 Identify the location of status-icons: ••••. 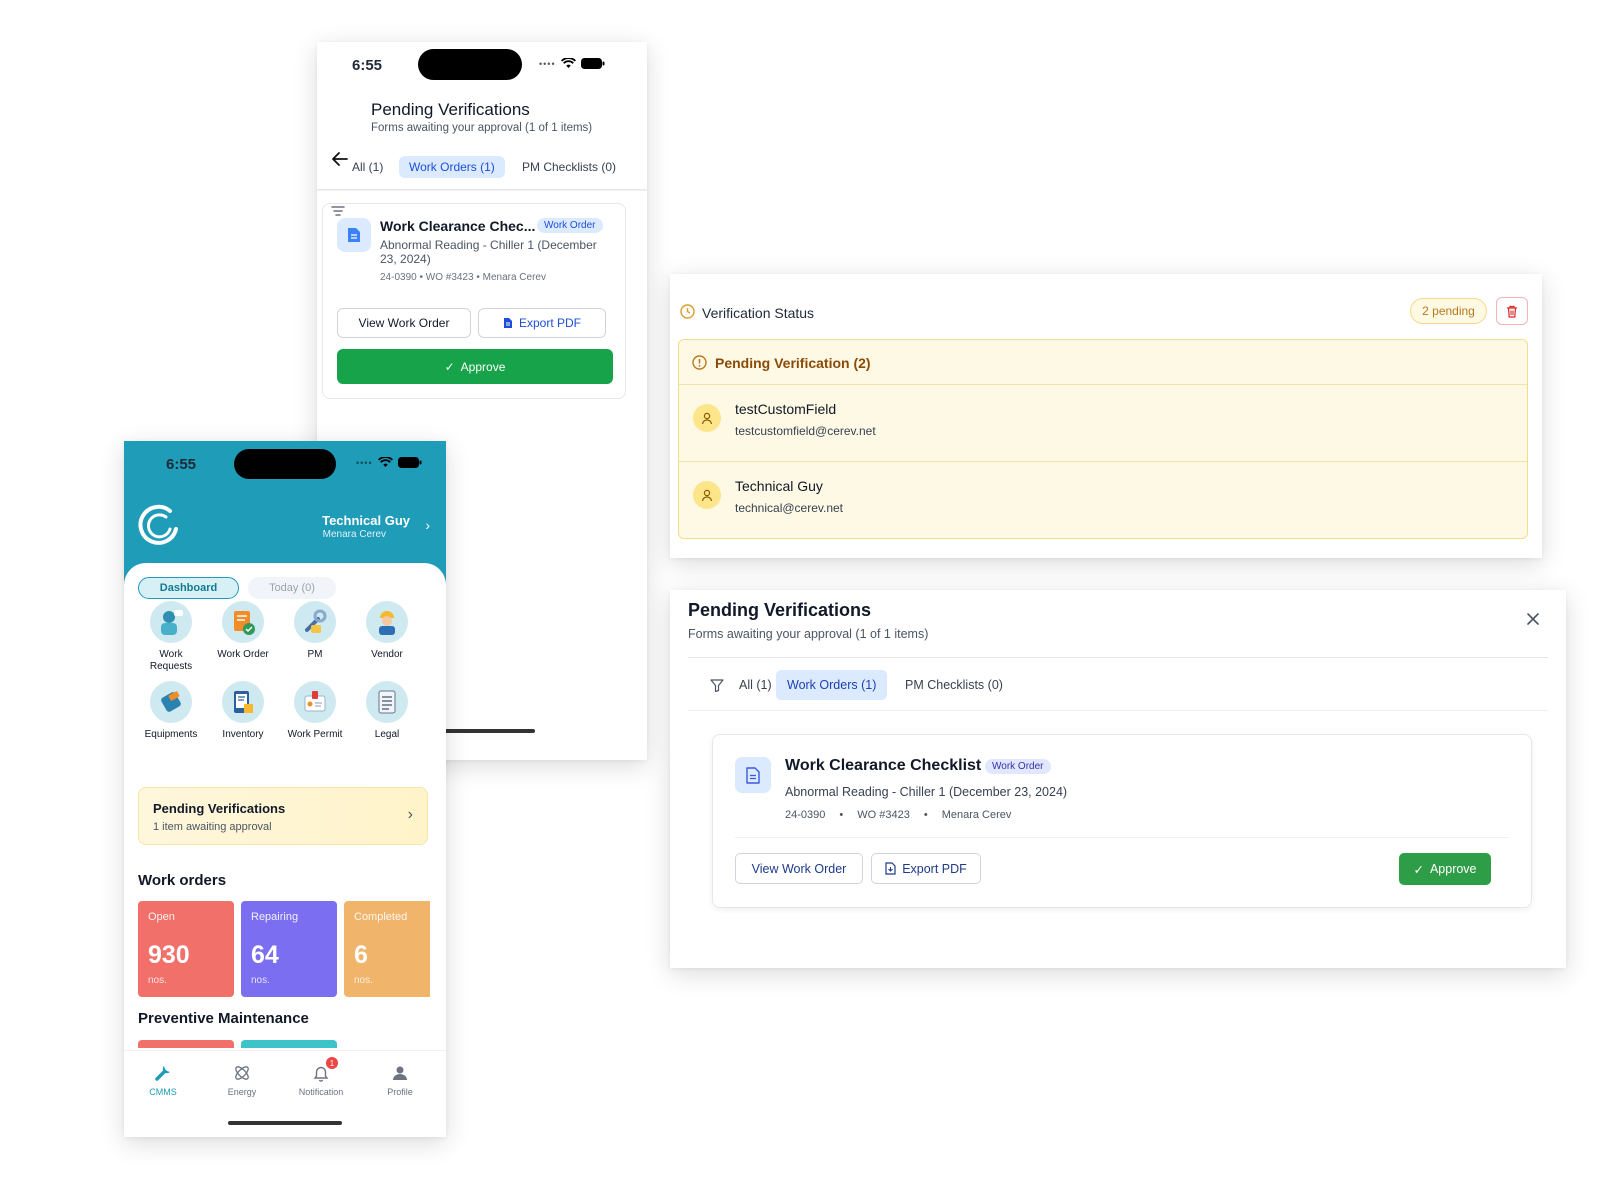
(389, 462).